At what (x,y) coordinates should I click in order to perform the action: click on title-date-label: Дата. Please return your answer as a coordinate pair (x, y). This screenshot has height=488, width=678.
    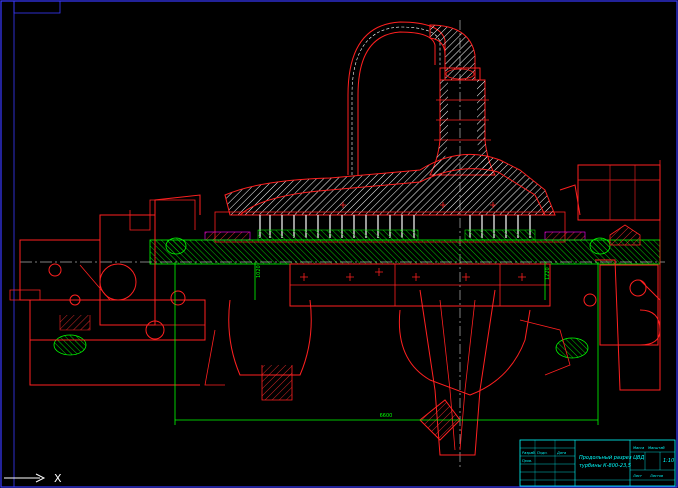
    Looking at the image, I should click on (561, 453).